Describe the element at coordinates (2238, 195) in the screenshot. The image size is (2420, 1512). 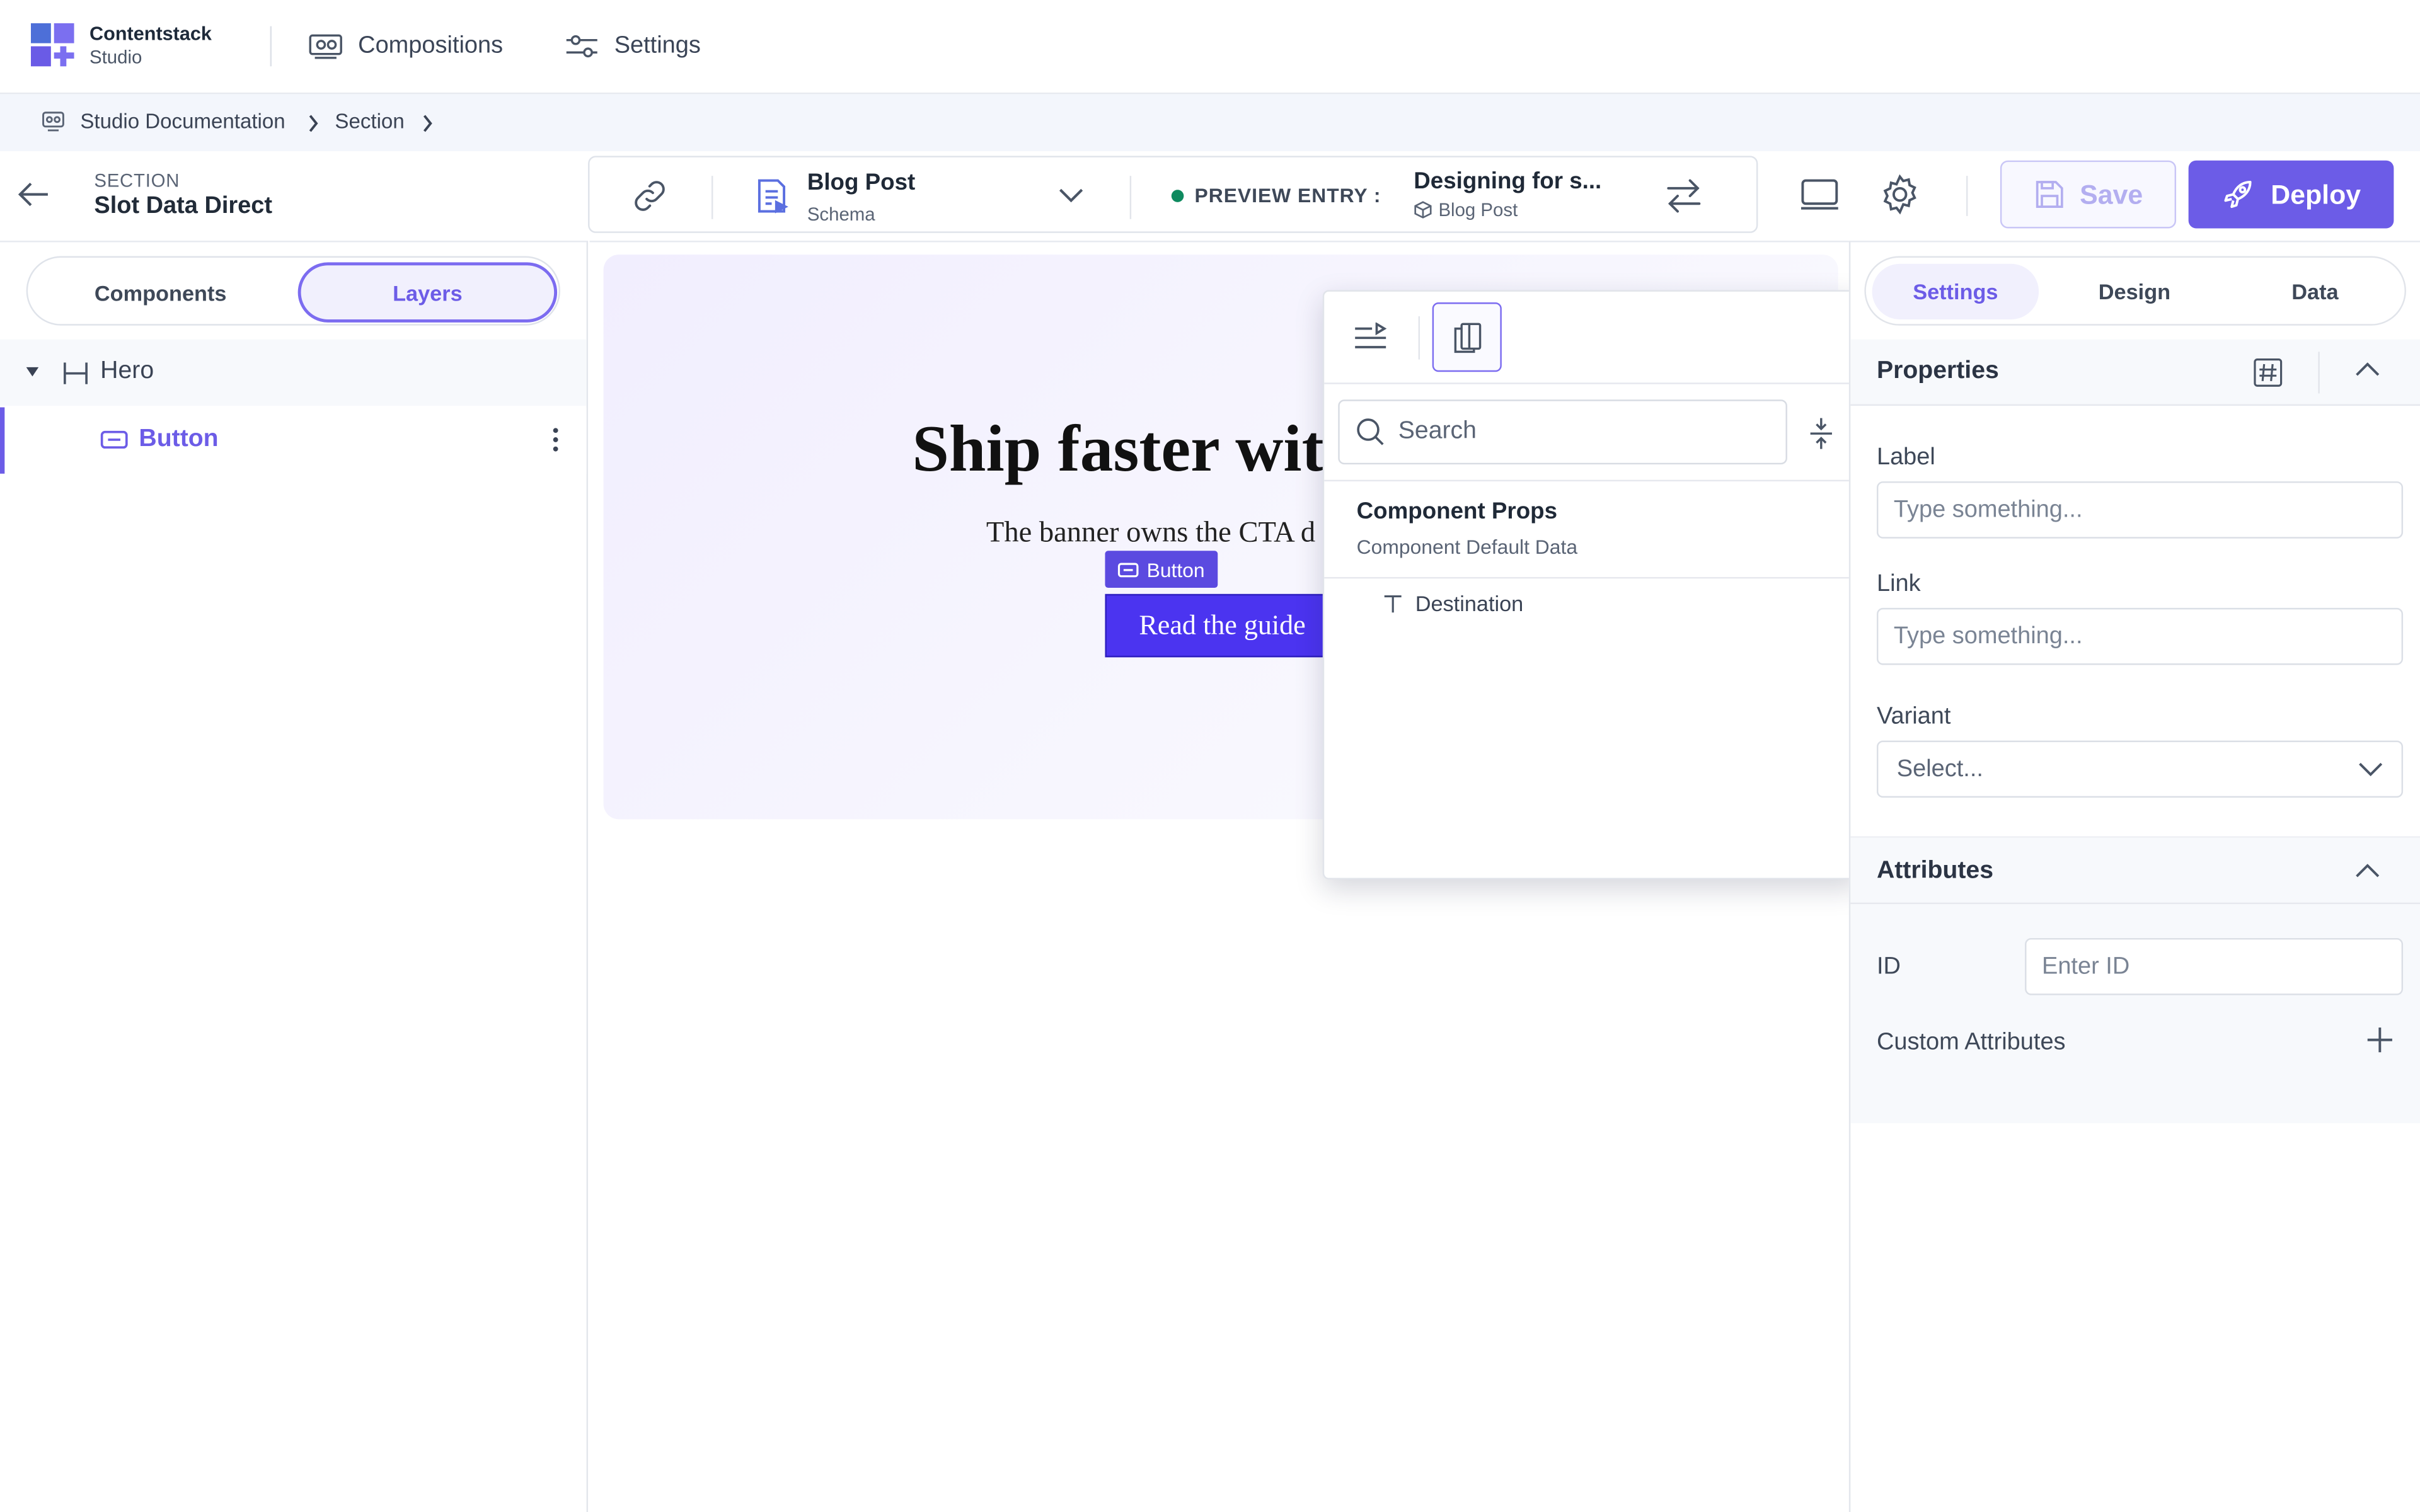
I see `rocket-icon` at that location.